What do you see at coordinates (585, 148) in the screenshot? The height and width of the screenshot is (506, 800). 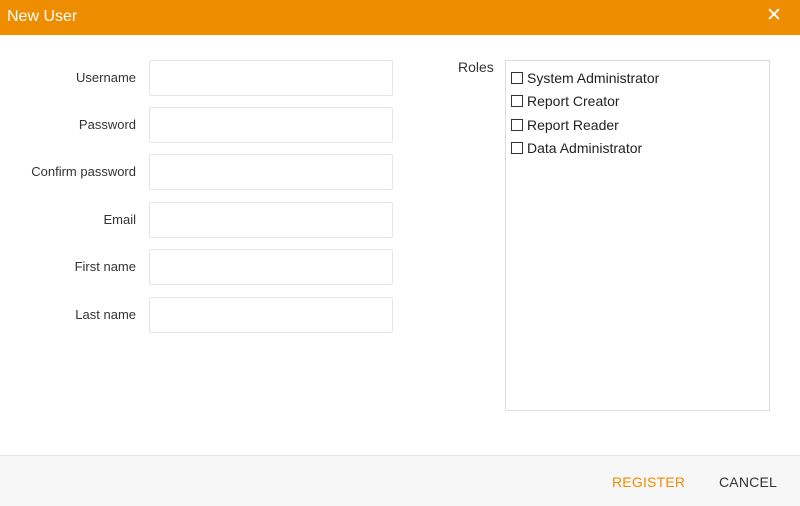 I see `role-label: Data Administrator` at bounding box center [585, 148].